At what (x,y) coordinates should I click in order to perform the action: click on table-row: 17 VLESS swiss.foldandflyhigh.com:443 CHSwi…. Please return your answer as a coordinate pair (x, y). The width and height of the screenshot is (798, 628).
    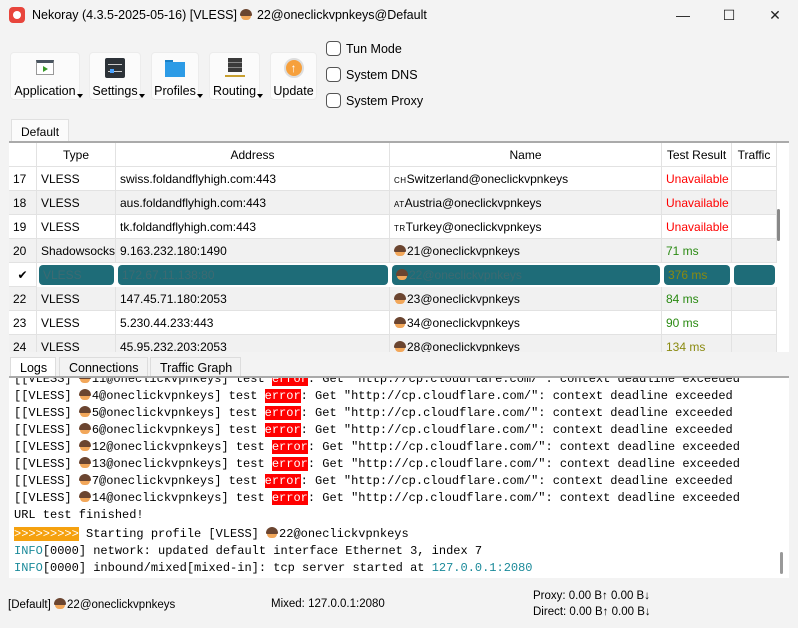
    Looking at the image, I should click on (393, 179).